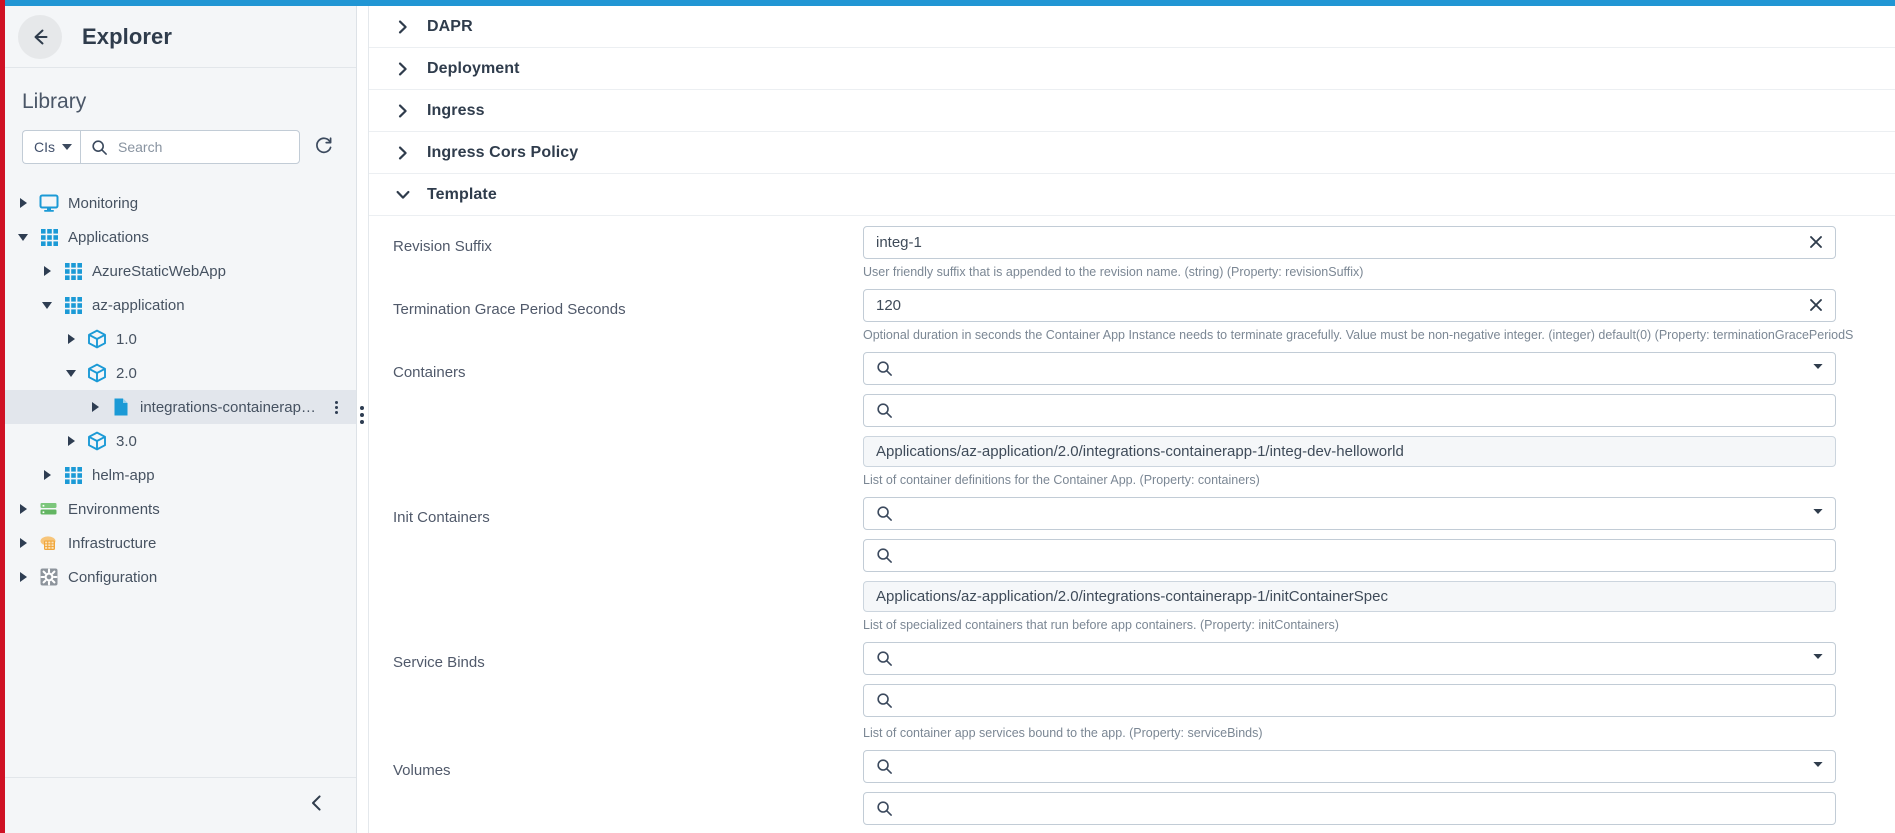 The height and width of the screenshot is (833, 1895). I want to click on filter-input-containers, so click(1349, 410).